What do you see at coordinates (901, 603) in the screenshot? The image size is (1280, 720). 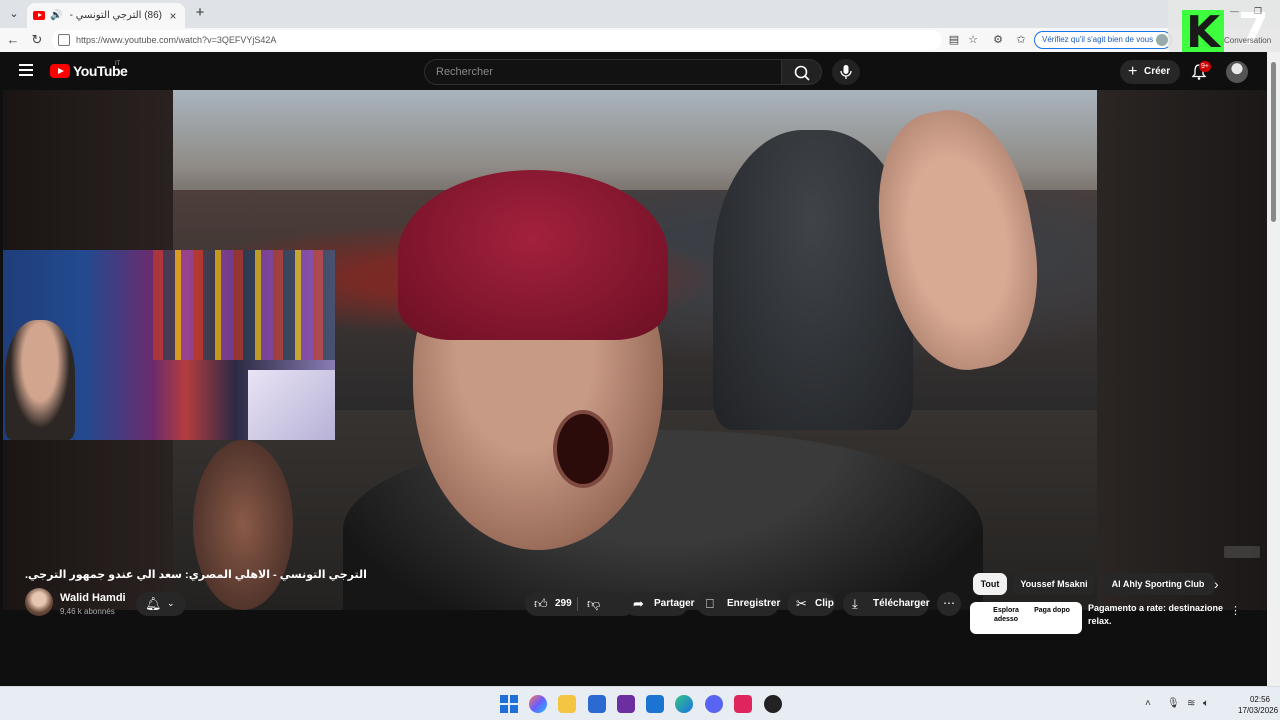 I see `download-label: Télécharger` at bounding box center [901, 603].